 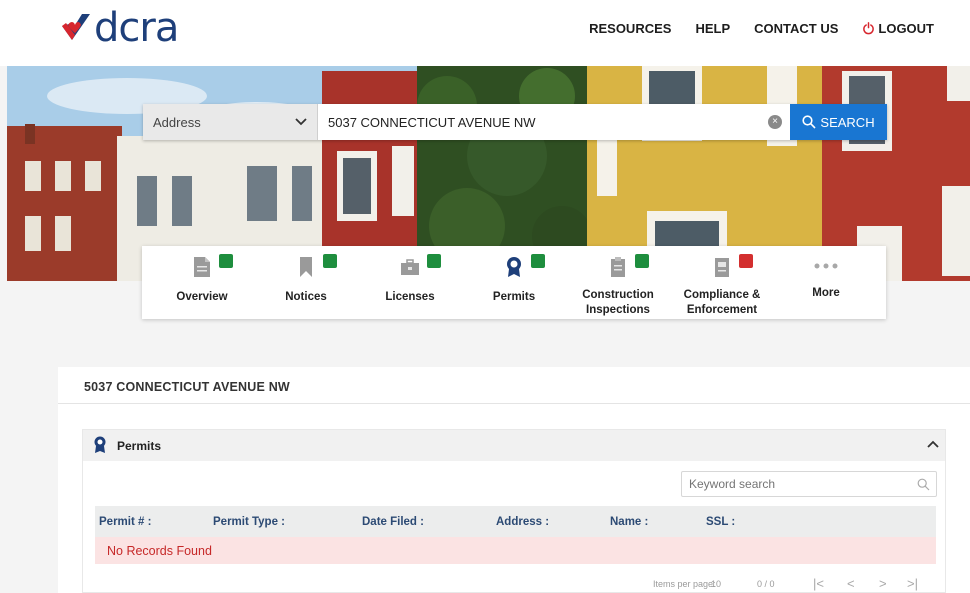 I want to click on category-label: More, so click(x=826, y=293).